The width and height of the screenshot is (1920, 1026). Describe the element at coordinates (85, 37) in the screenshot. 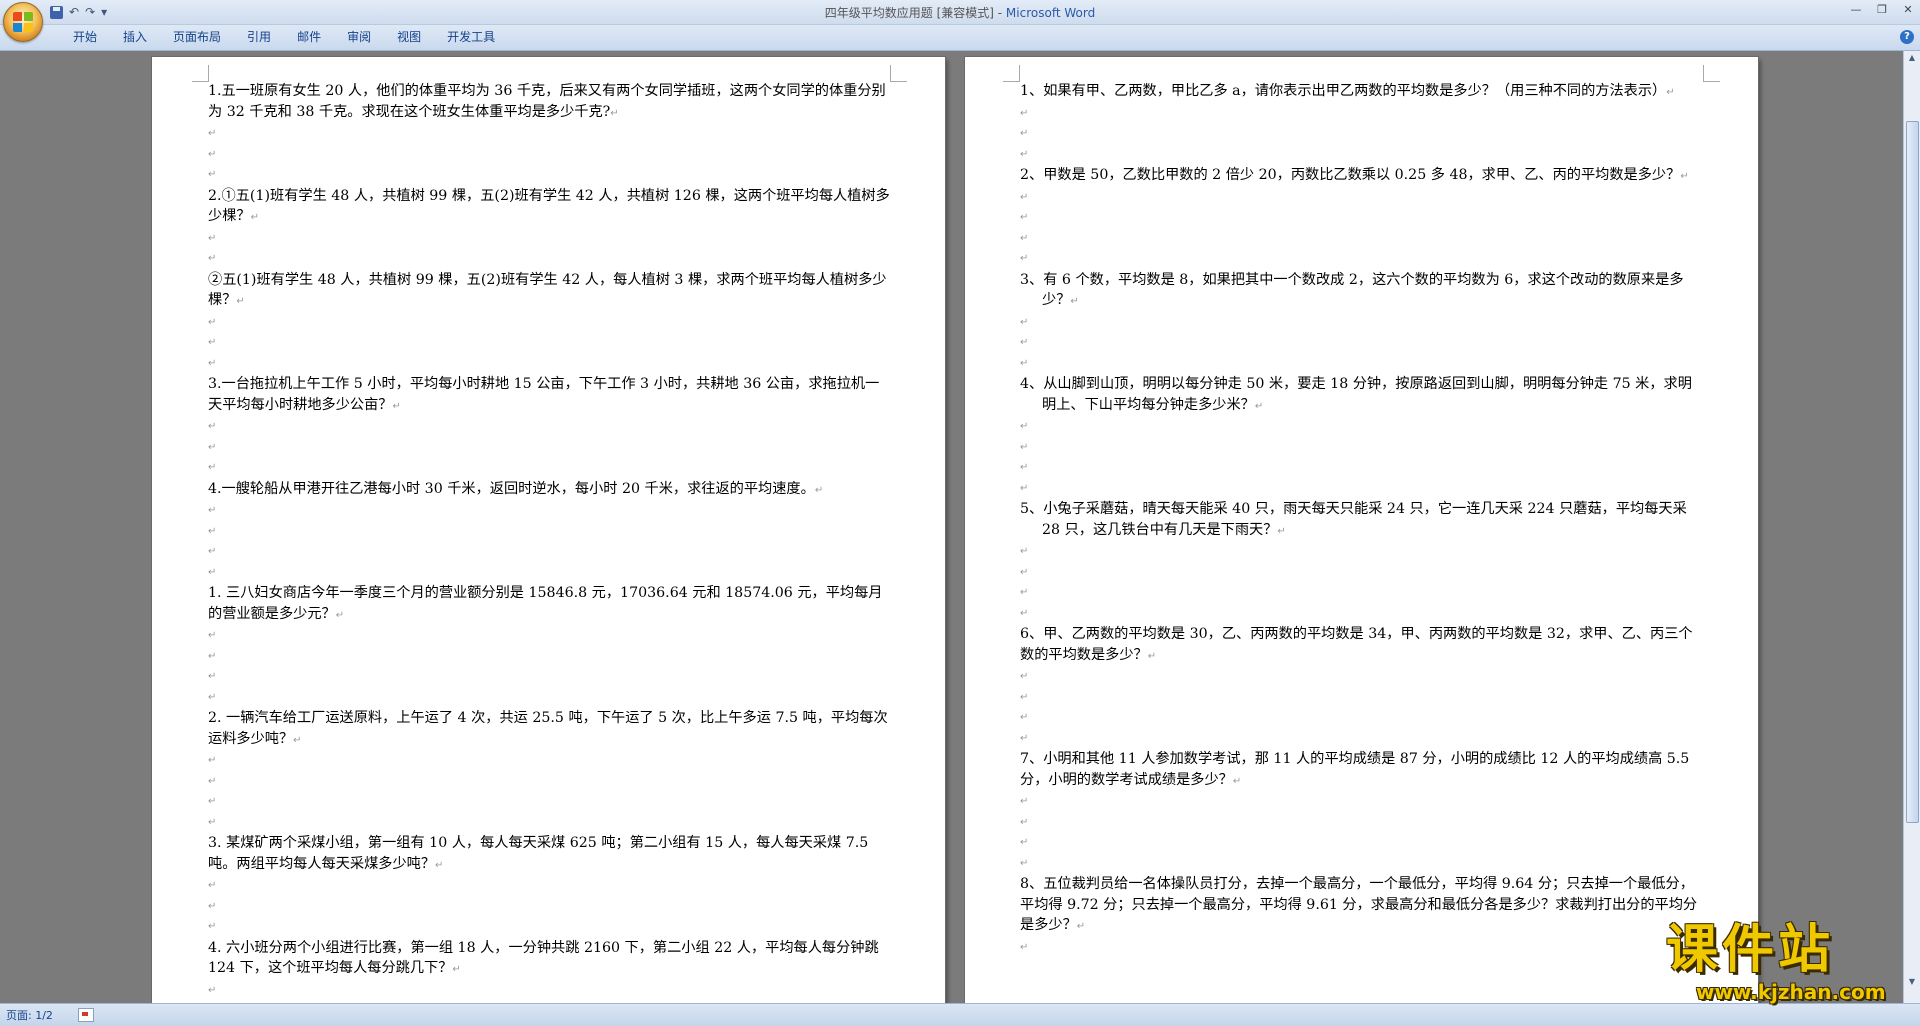

I see `tab-home: 开始` at that location.